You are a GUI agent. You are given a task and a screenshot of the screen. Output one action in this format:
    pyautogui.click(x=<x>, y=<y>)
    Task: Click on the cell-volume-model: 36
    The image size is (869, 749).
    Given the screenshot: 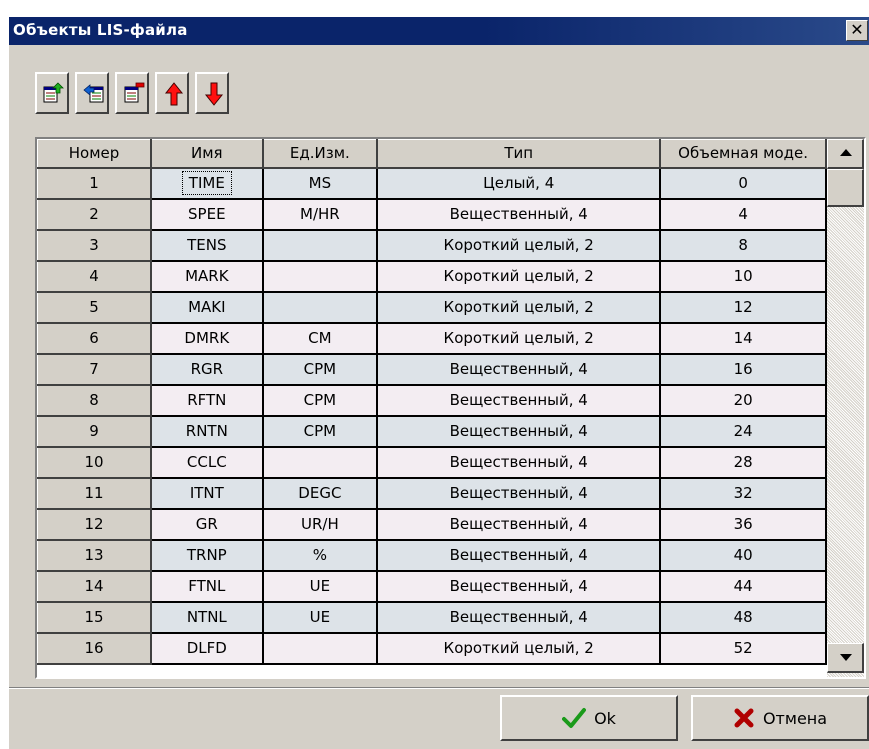 What is the action you would take?
    pyautogui.click(x=743, y=524)
    